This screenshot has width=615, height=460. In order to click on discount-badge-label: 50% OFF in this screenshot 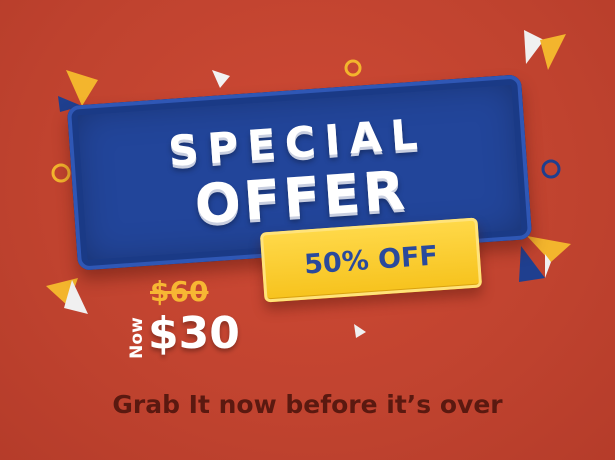, I will do `click(371, 260)`.